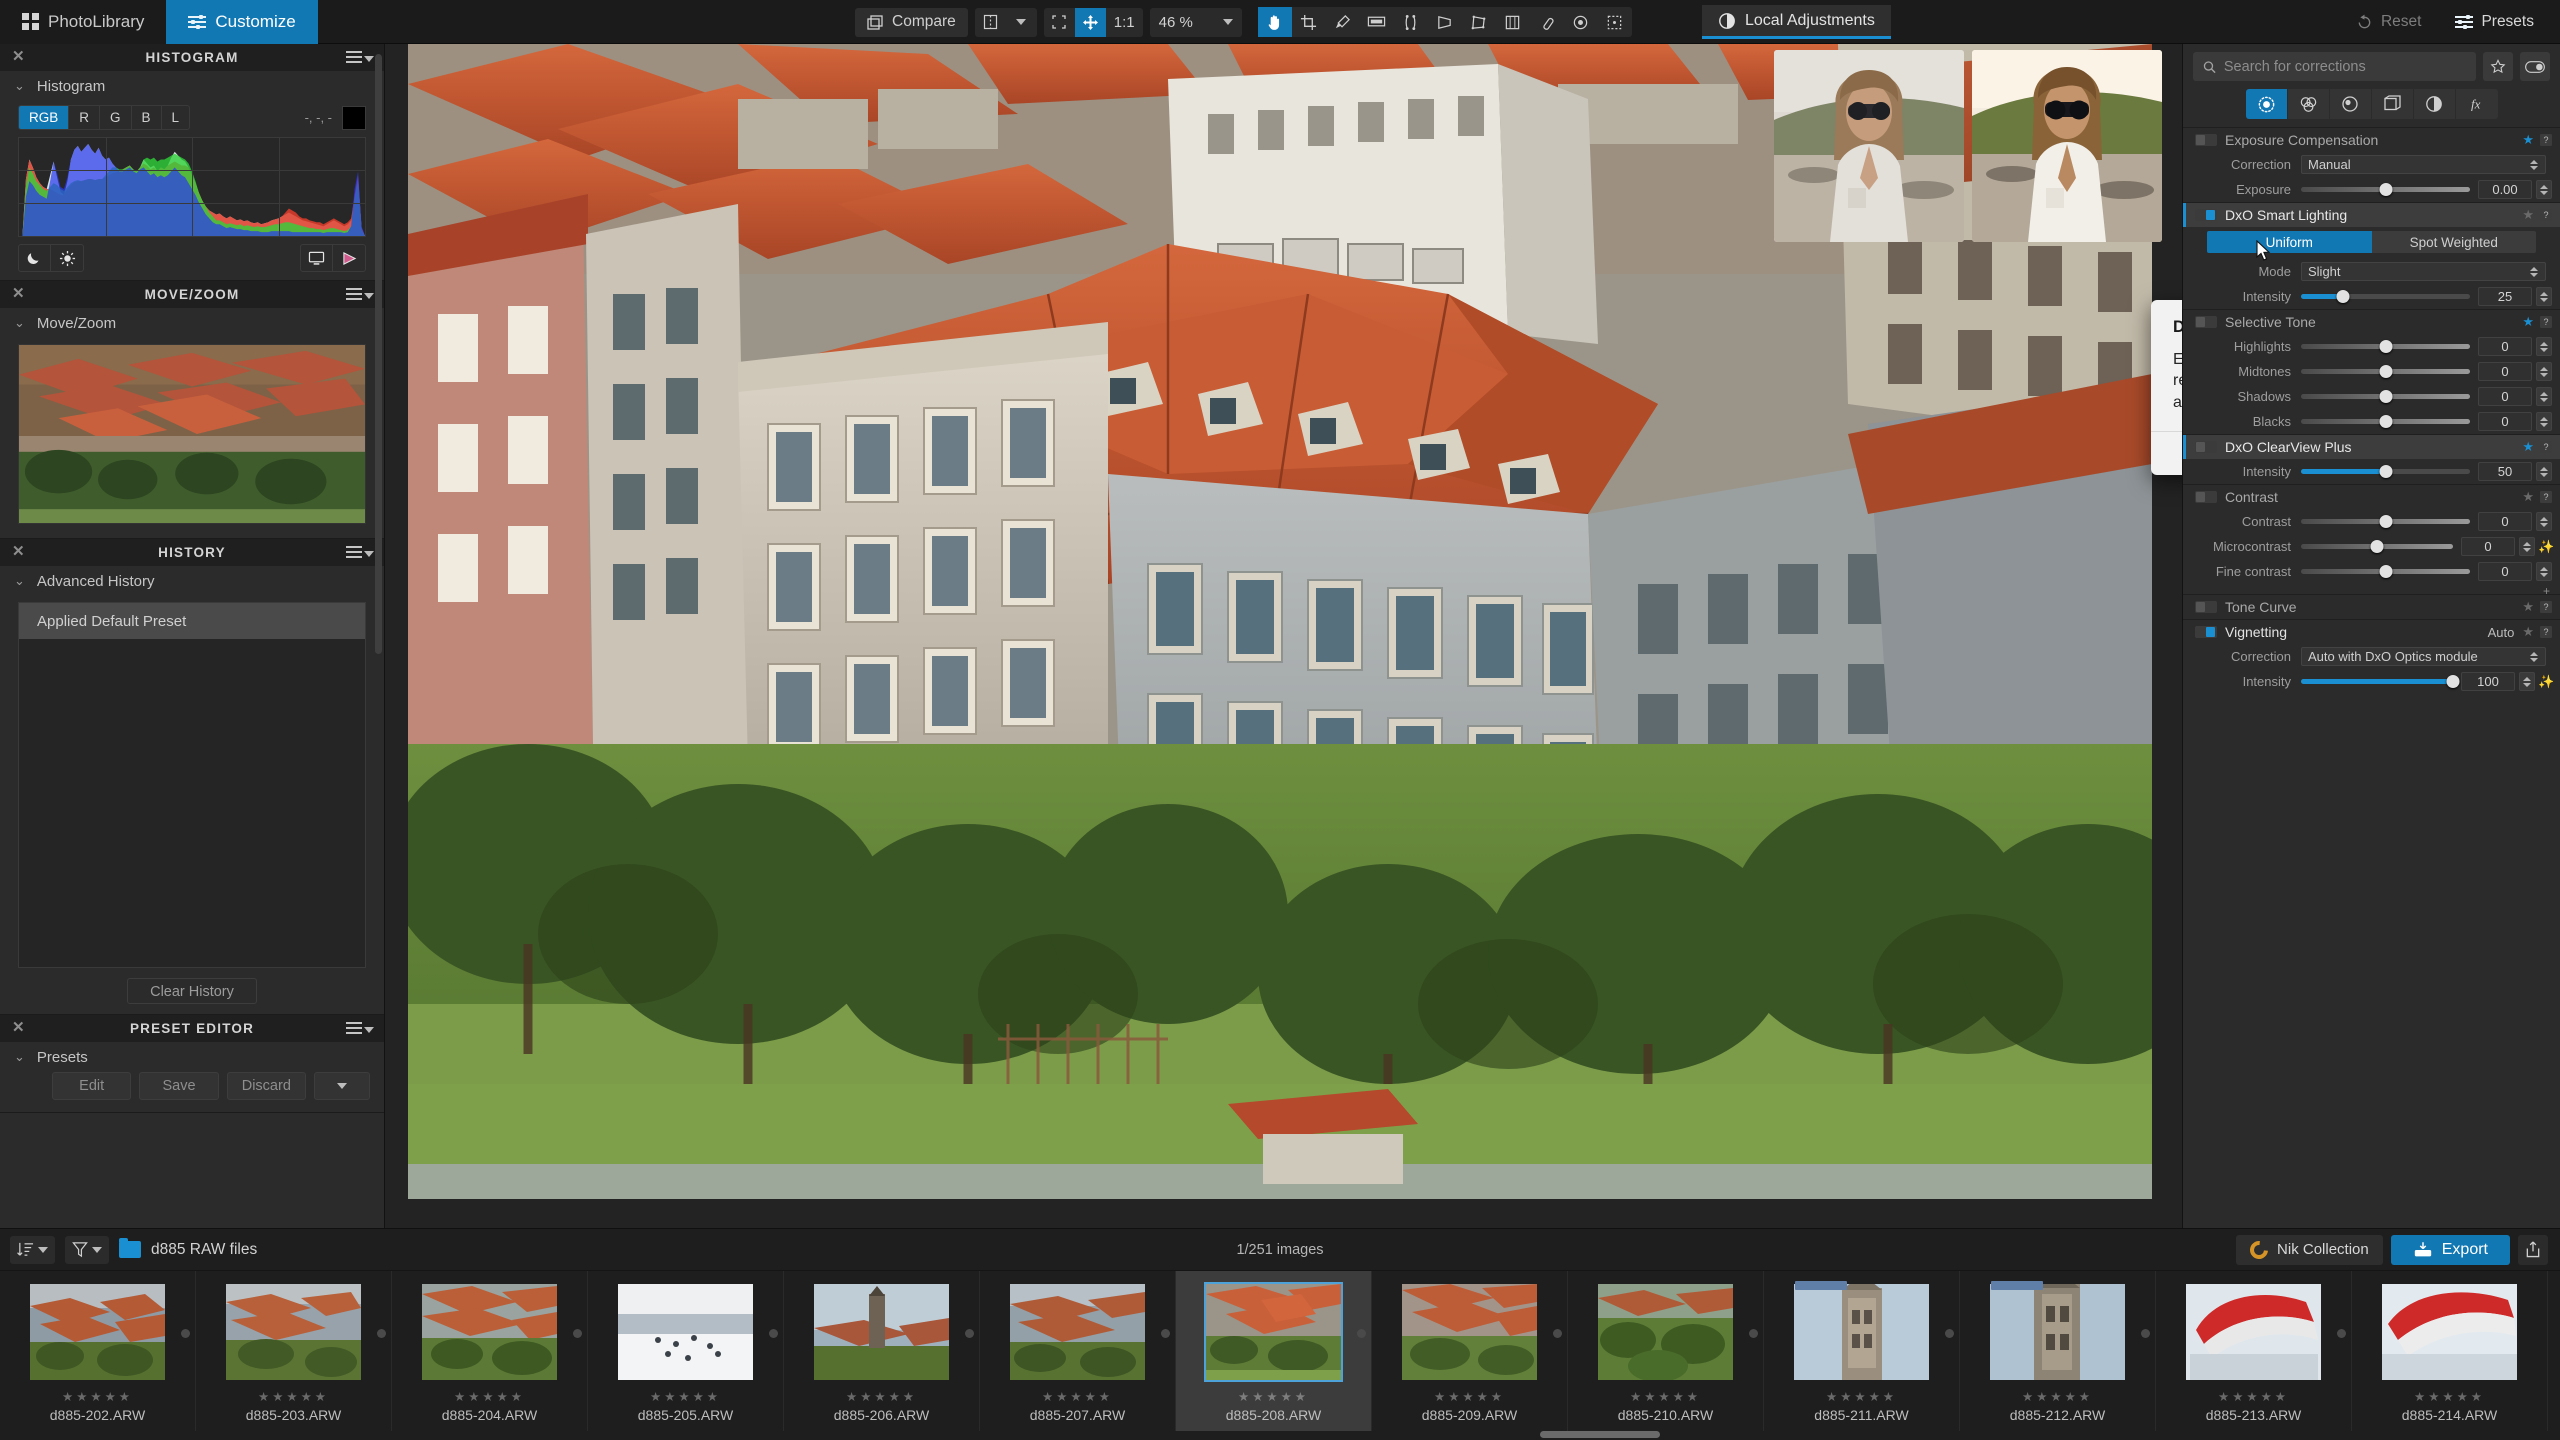 The height and width of the screenshot is (1440, 2560). What do you see at coordinates (2266, 104) in the screenshot?
I see `light-category-icon` at bounding box center [2266, 104].